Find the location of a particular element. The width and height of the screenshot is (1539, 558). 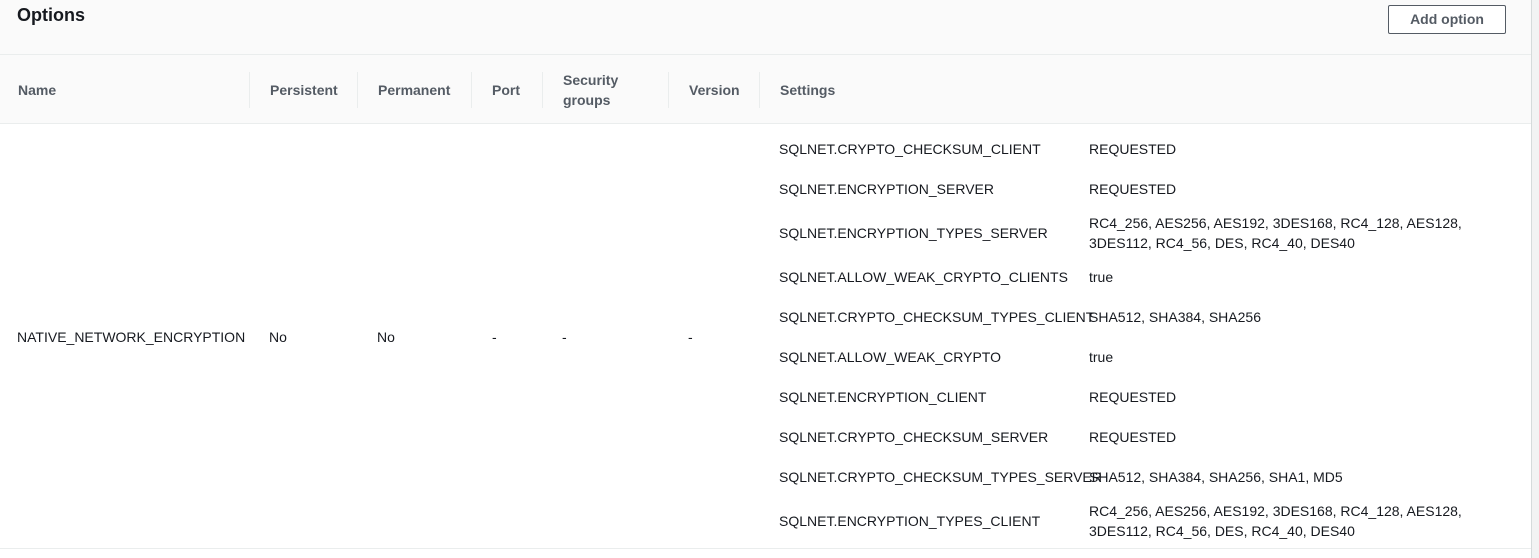

column-header-name: Name is located at coordinates (37, 89).